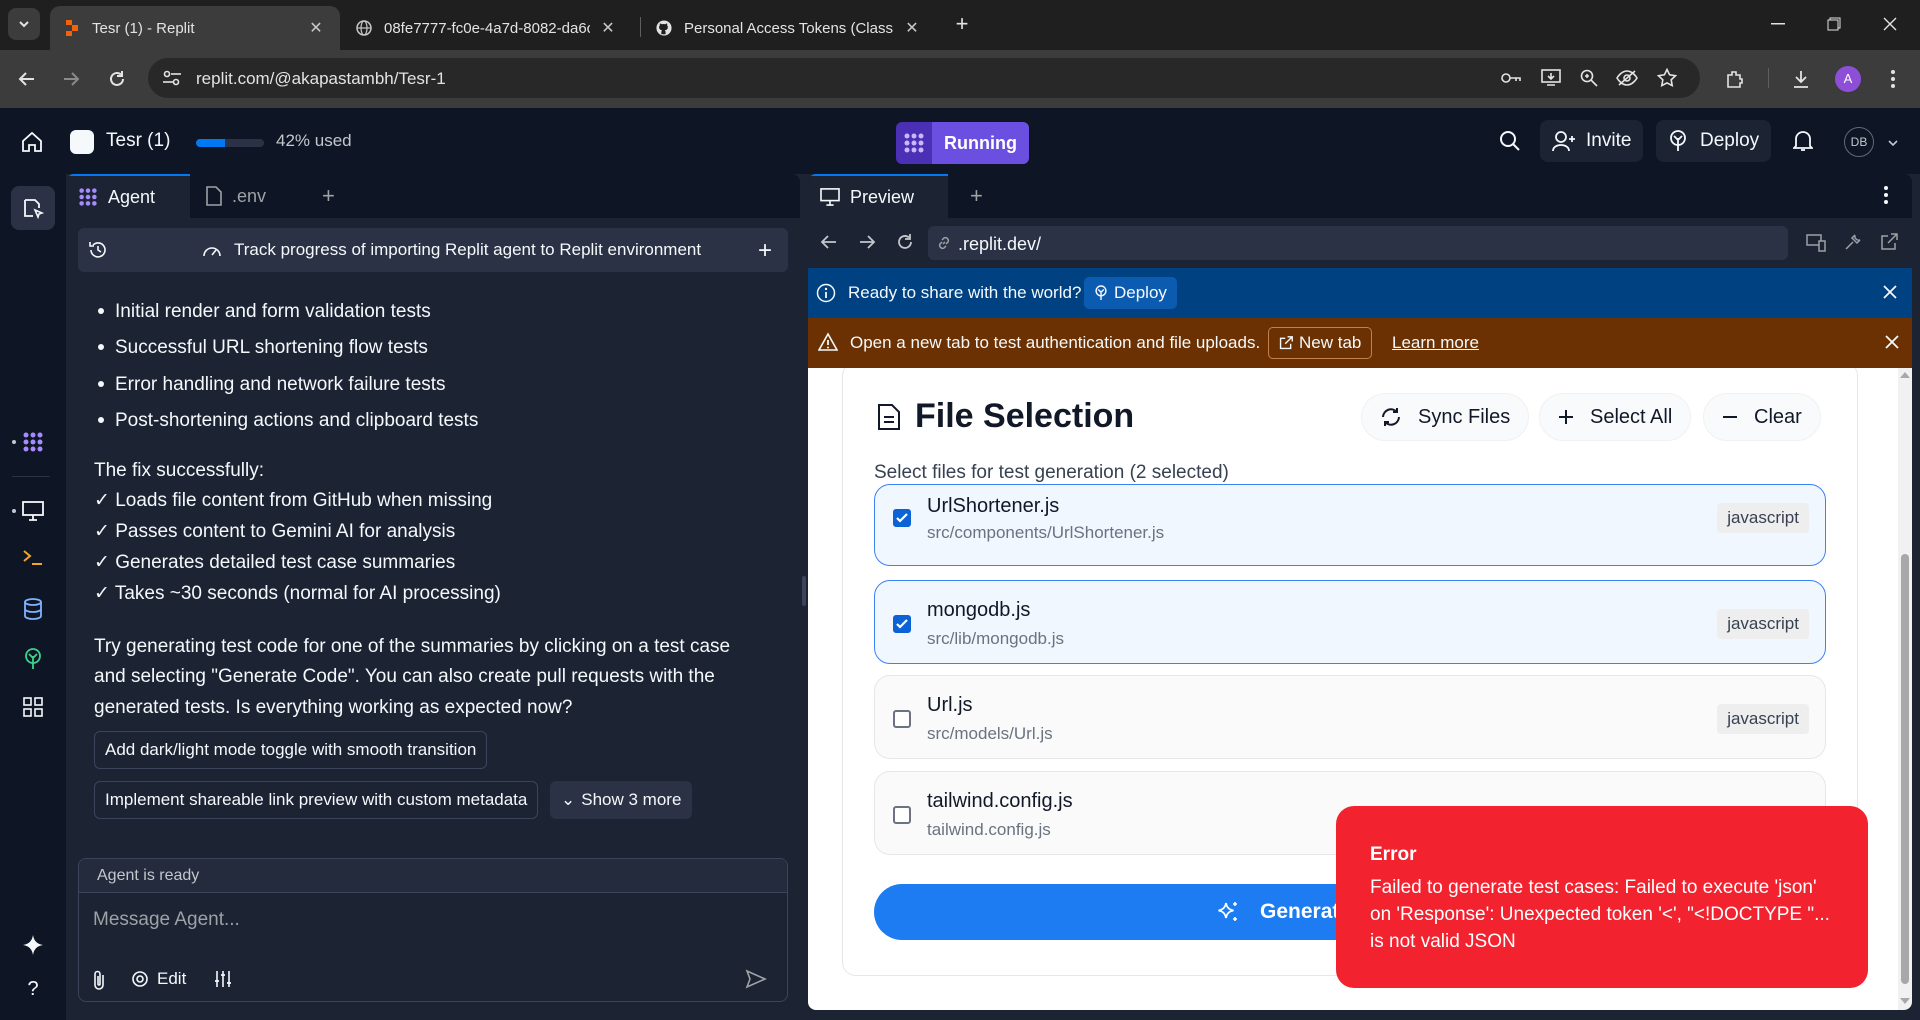 The width and height of the screenshot is (1920, 1020). What do you see at coordinates (804, 591) in the screenshot?
I see `panel-resize-handle` at bounding box center [804, 591].